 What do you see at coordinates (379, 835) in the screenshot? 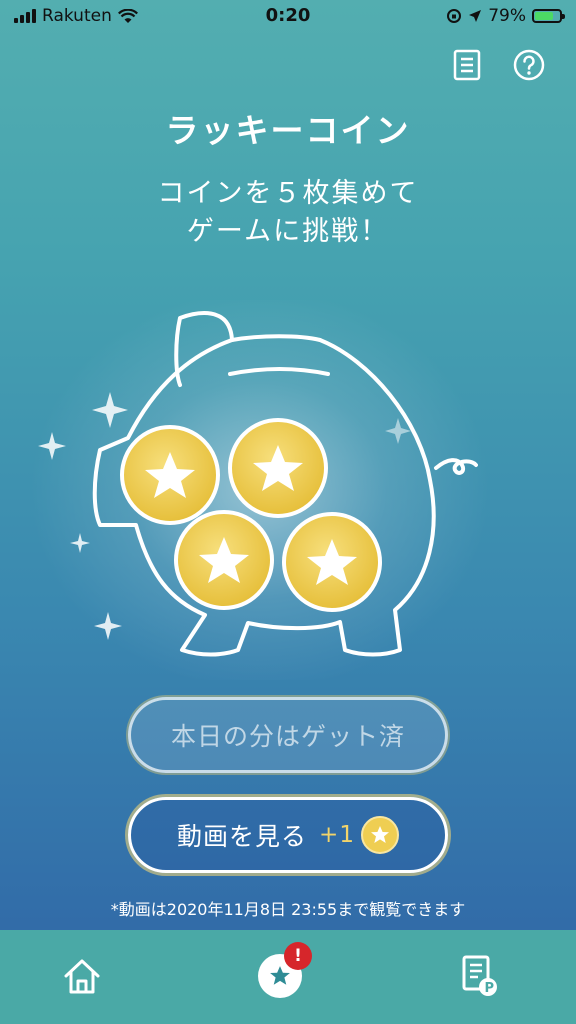
I see `coin-icon` at bounding box center [379, 835].